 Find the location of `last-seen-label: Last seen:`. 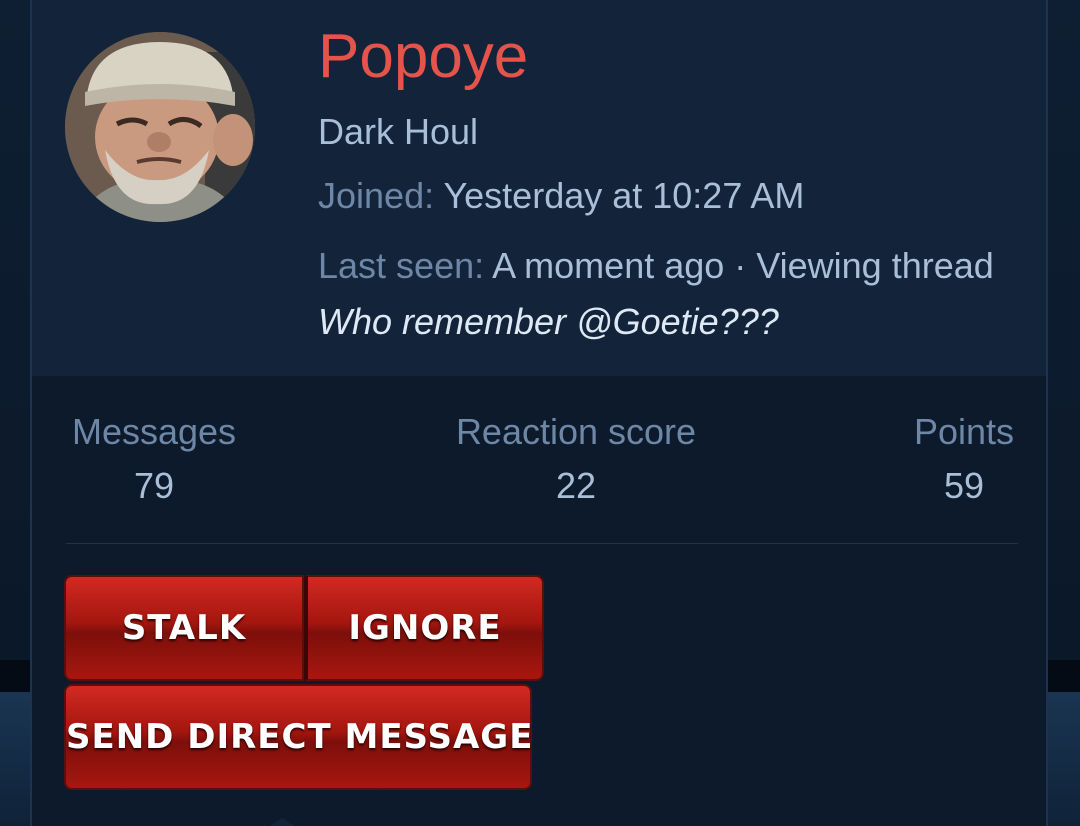

last-seen-label: Last seen: is located at coordinates (401, 265).